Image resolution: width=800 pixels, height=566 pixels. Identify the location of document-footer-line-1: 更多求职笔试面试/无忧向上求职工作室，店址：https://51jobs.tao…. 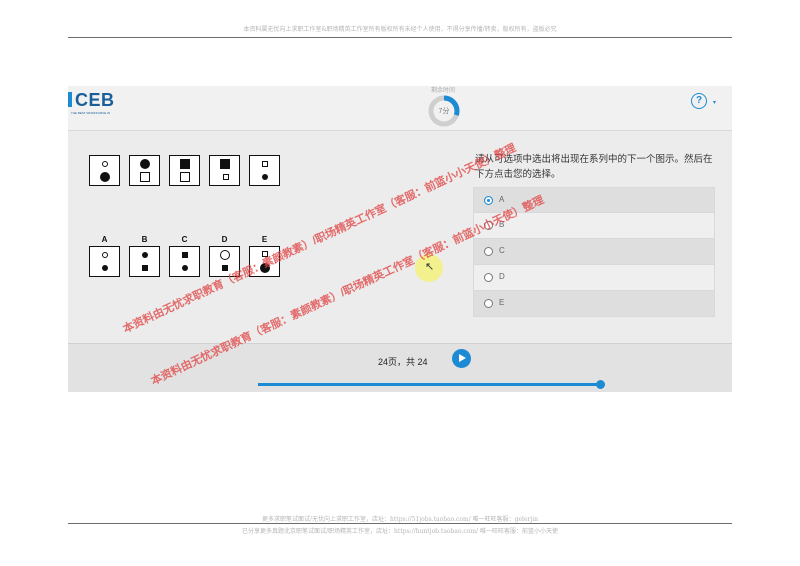
(400, 519).